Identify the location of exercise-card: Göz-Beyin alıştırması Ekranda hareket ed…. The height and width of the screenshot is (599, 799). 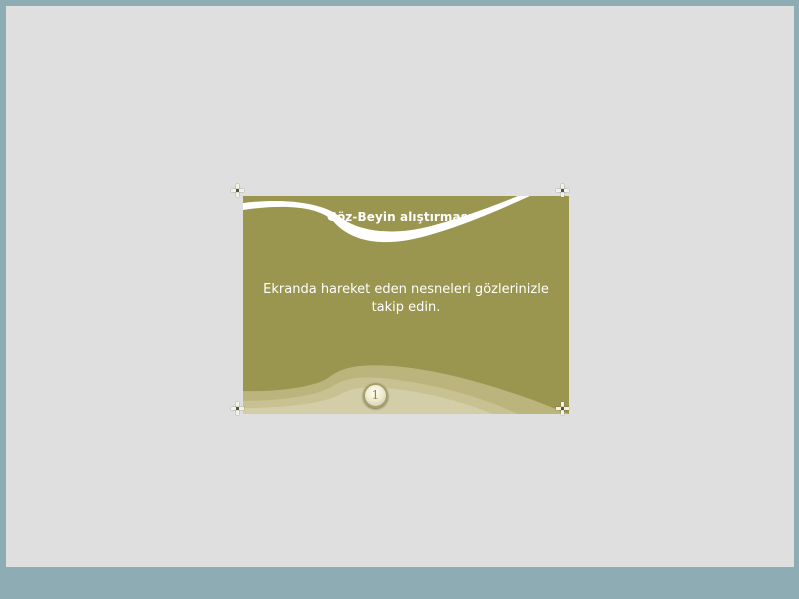
(406, 305).